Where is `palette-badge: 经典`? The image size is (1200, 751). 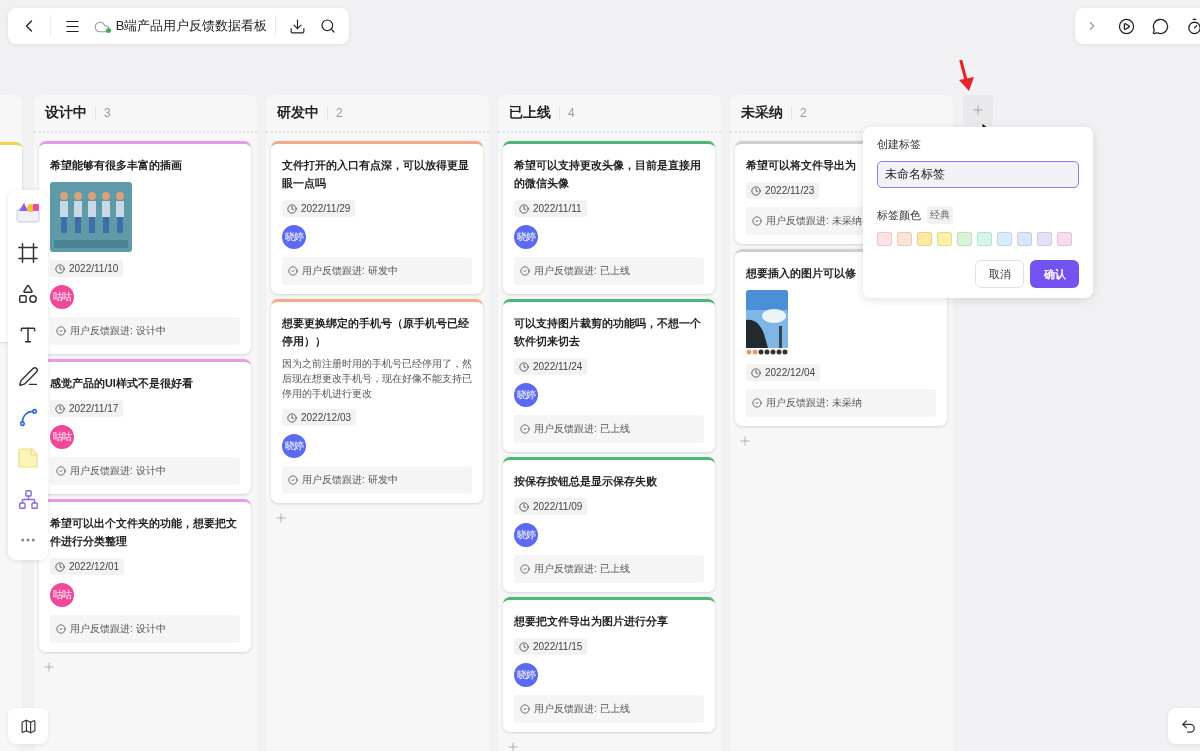 palette-badge: 经典 is located at coordinates (940, 215).